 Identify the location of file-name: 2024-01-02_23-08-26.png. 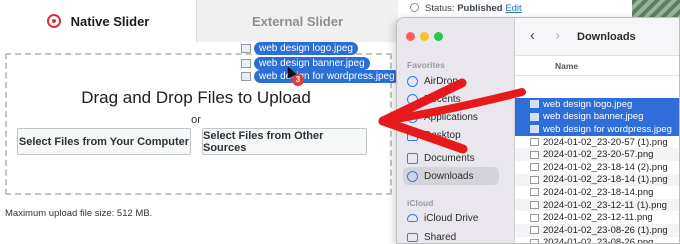
(598, 240).